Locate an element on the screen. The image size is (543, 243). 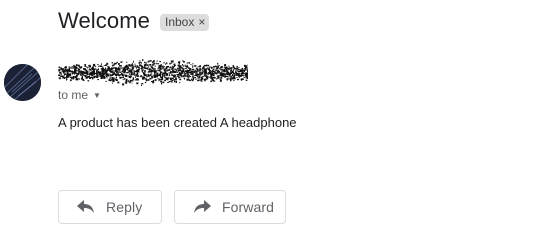
sender-name-redacted is located at coordinates (154, 69).